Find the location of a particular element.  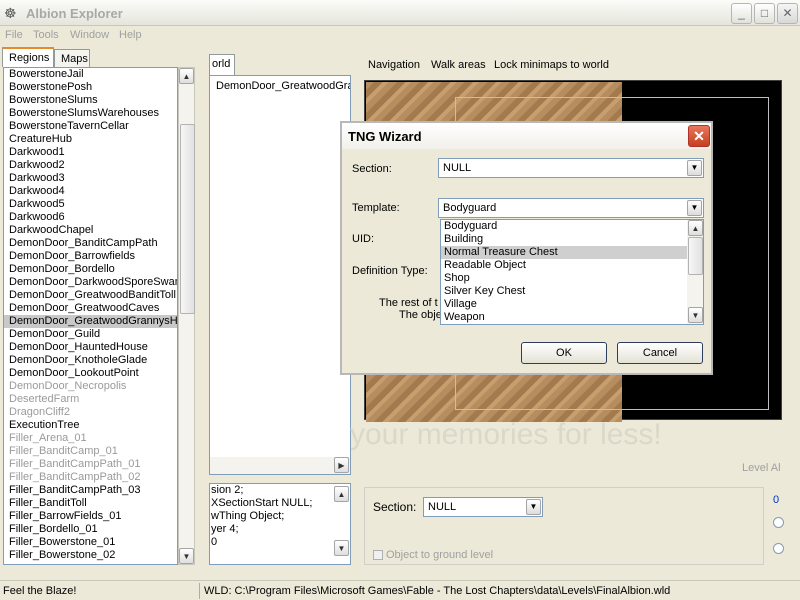

code-line: yer 4; is located at coordinates (225, 529).